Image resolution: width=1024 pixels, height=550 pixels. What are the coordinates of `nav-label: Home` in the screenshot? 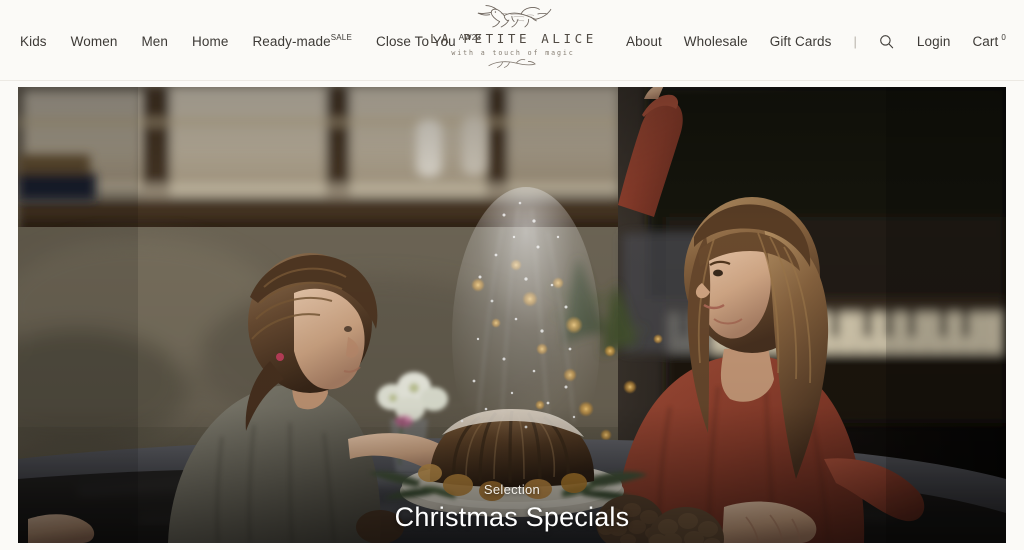 It's located at (210, 41).